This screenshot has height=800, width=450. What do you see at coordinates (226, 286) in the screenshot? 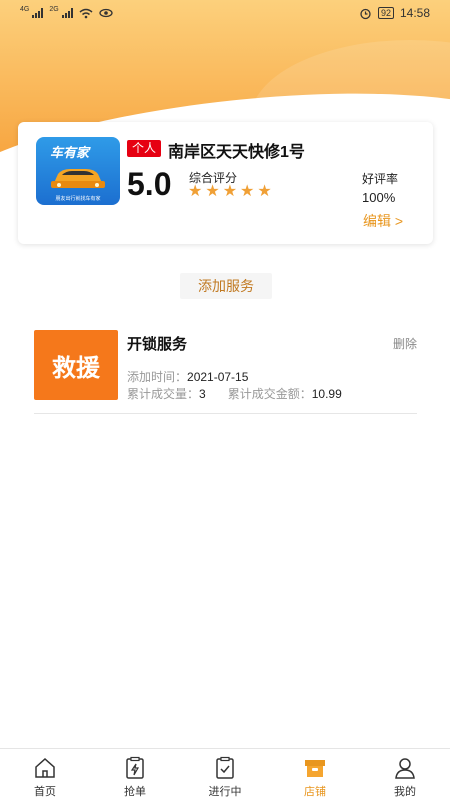
I see `add-service-button: 添加服务` at bounding box center [226, 286].